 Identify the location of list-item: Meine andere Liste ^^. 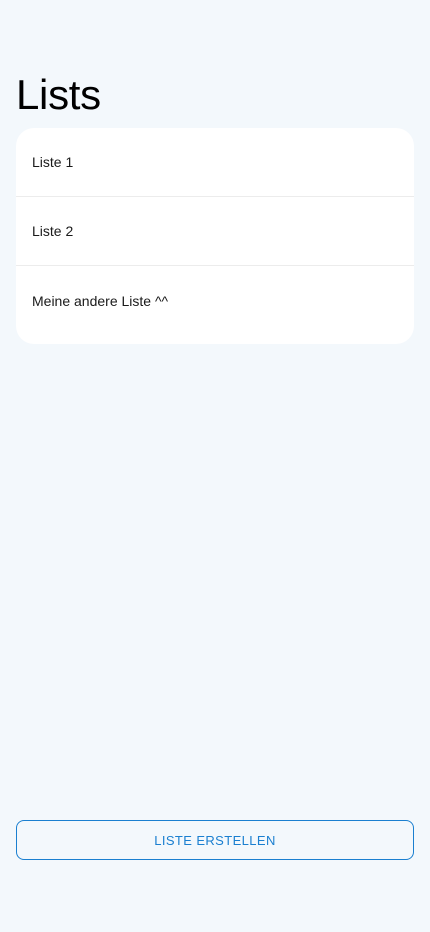
(215, 300).